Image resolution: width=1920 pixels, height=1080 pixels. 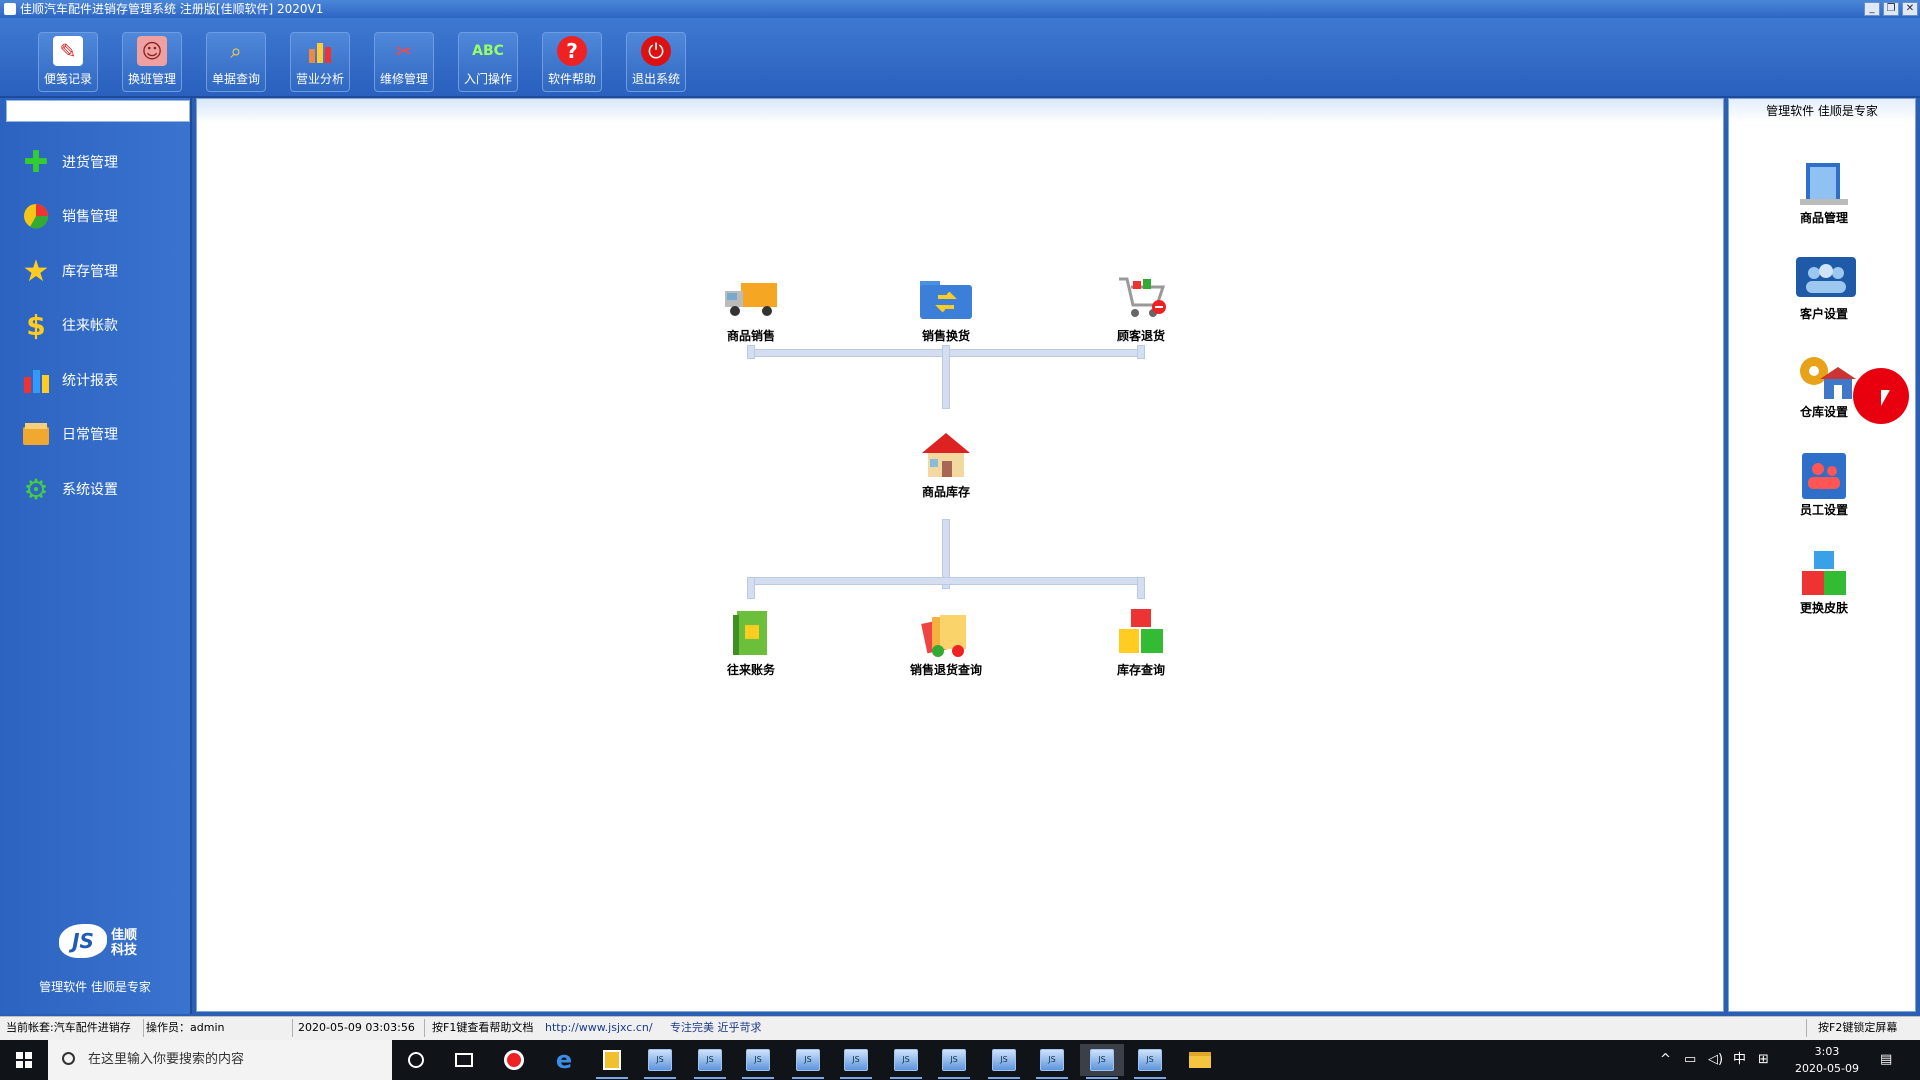 What do you see at coordinates (716, 1027) in the screenshot?
I see `status-motto: 专注完美 近乎苛求` at bounding box center [716, 1027].